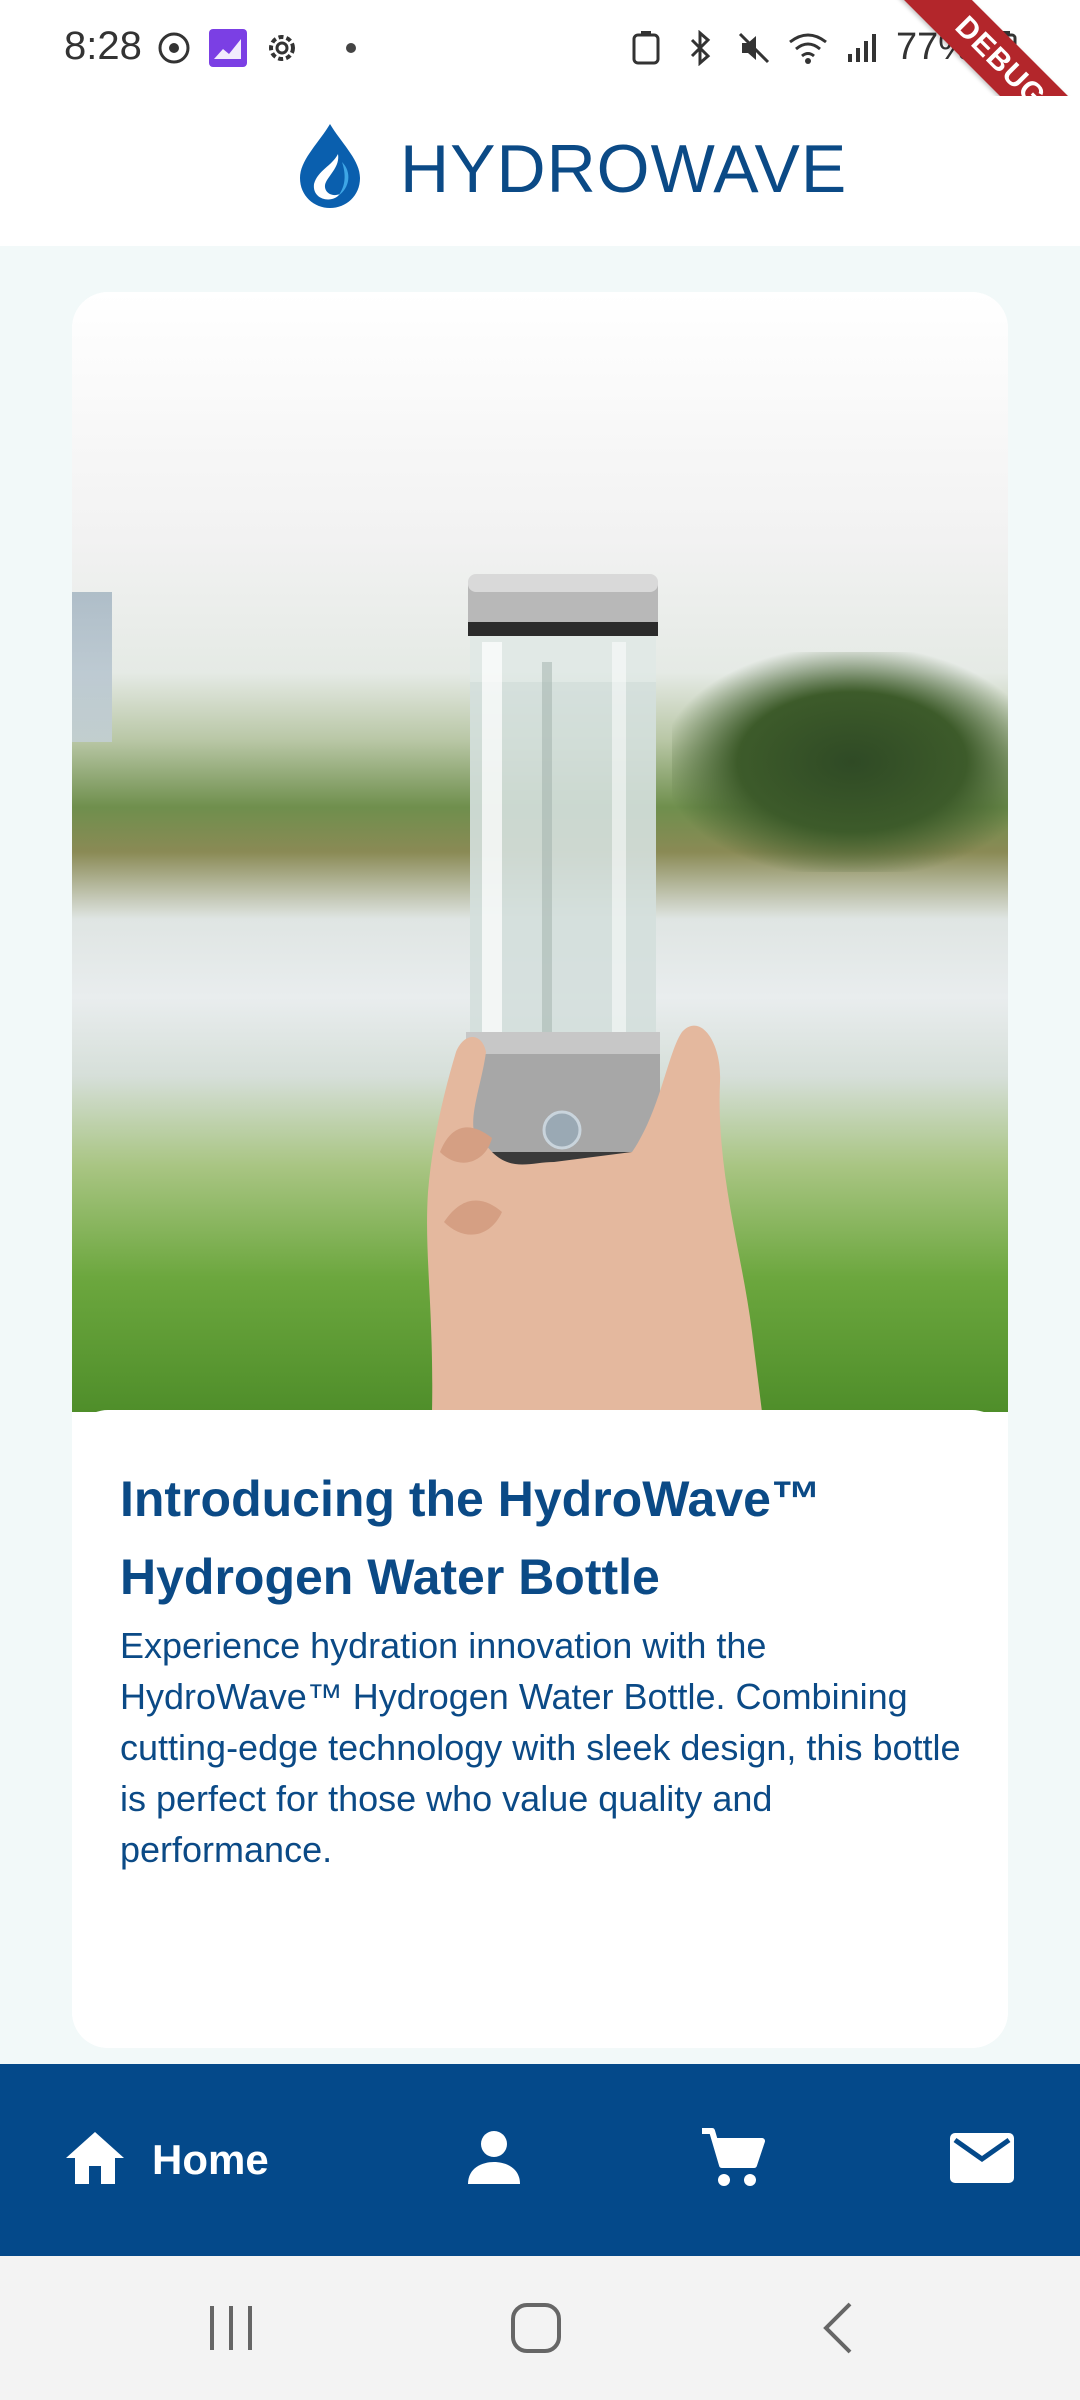  I want to click on mute-icon, so click(754, 48).